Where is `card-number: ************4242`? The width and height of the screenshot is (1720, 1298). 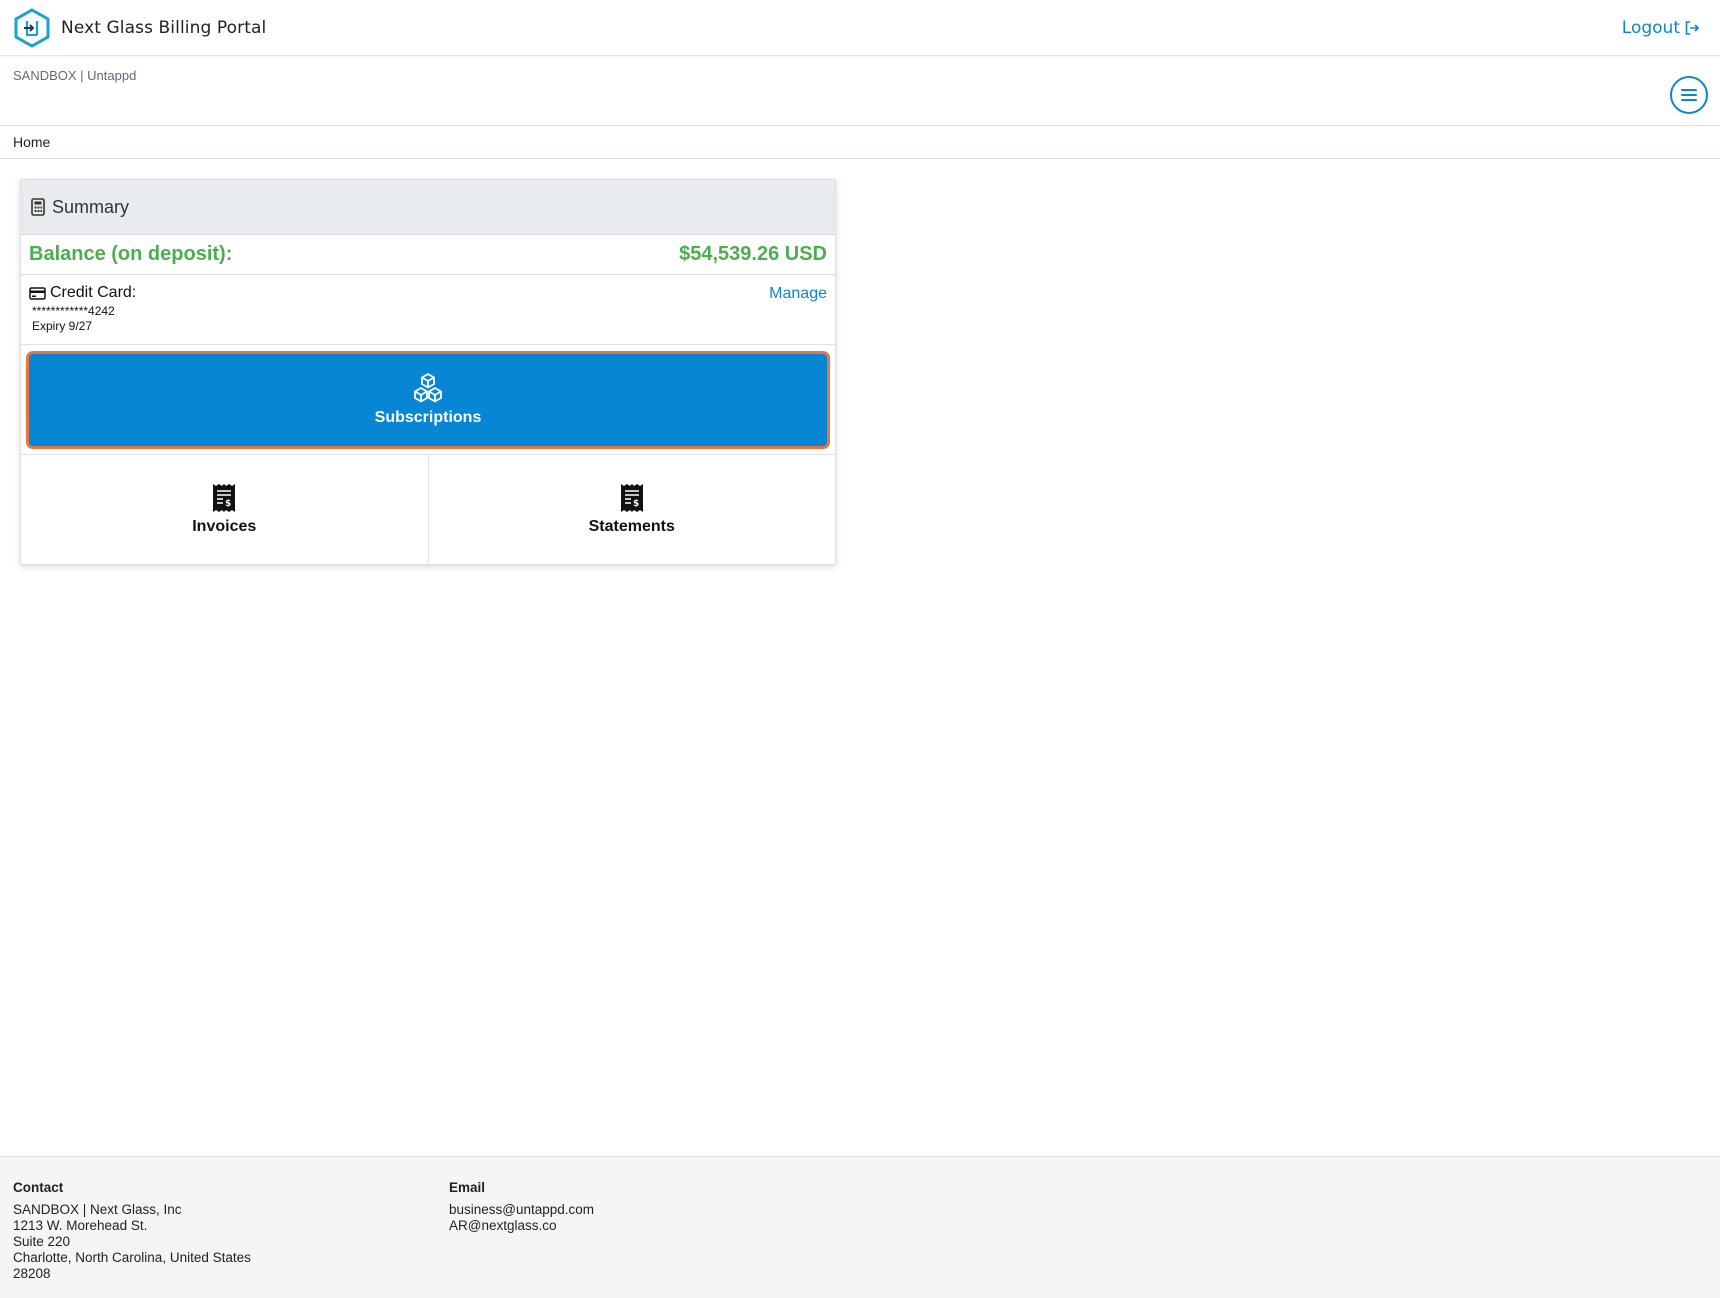
card-number: ************4242 is located at coordinates (73, 311).